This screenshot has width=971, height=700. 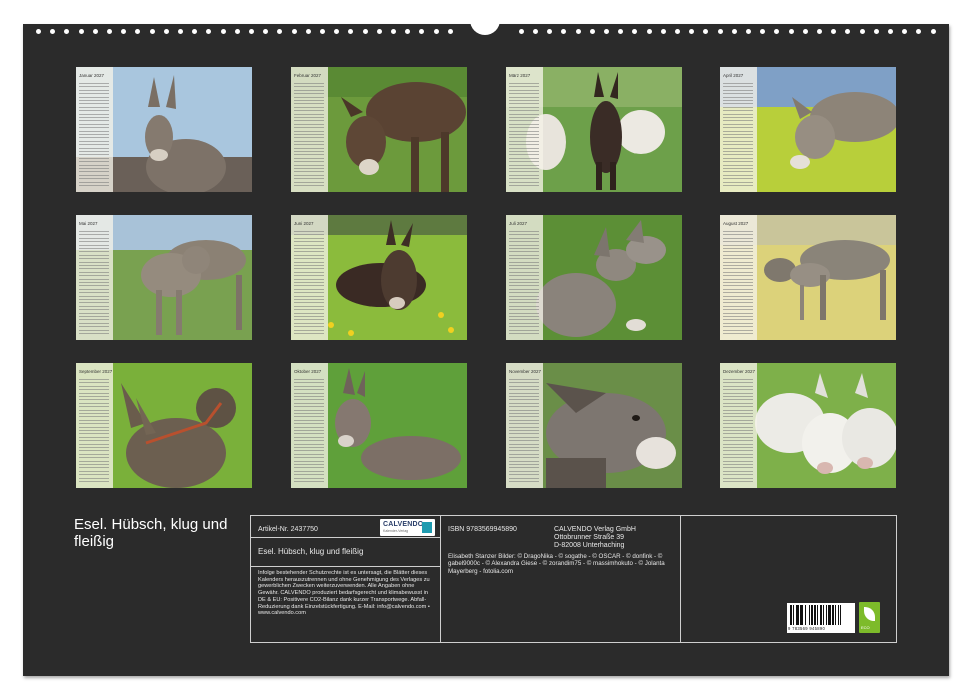 What do you see at coordinates (808, 277) in the screenshot?
I see `month-thumbnail-august: August 2027` at bounding box center [808, 277].